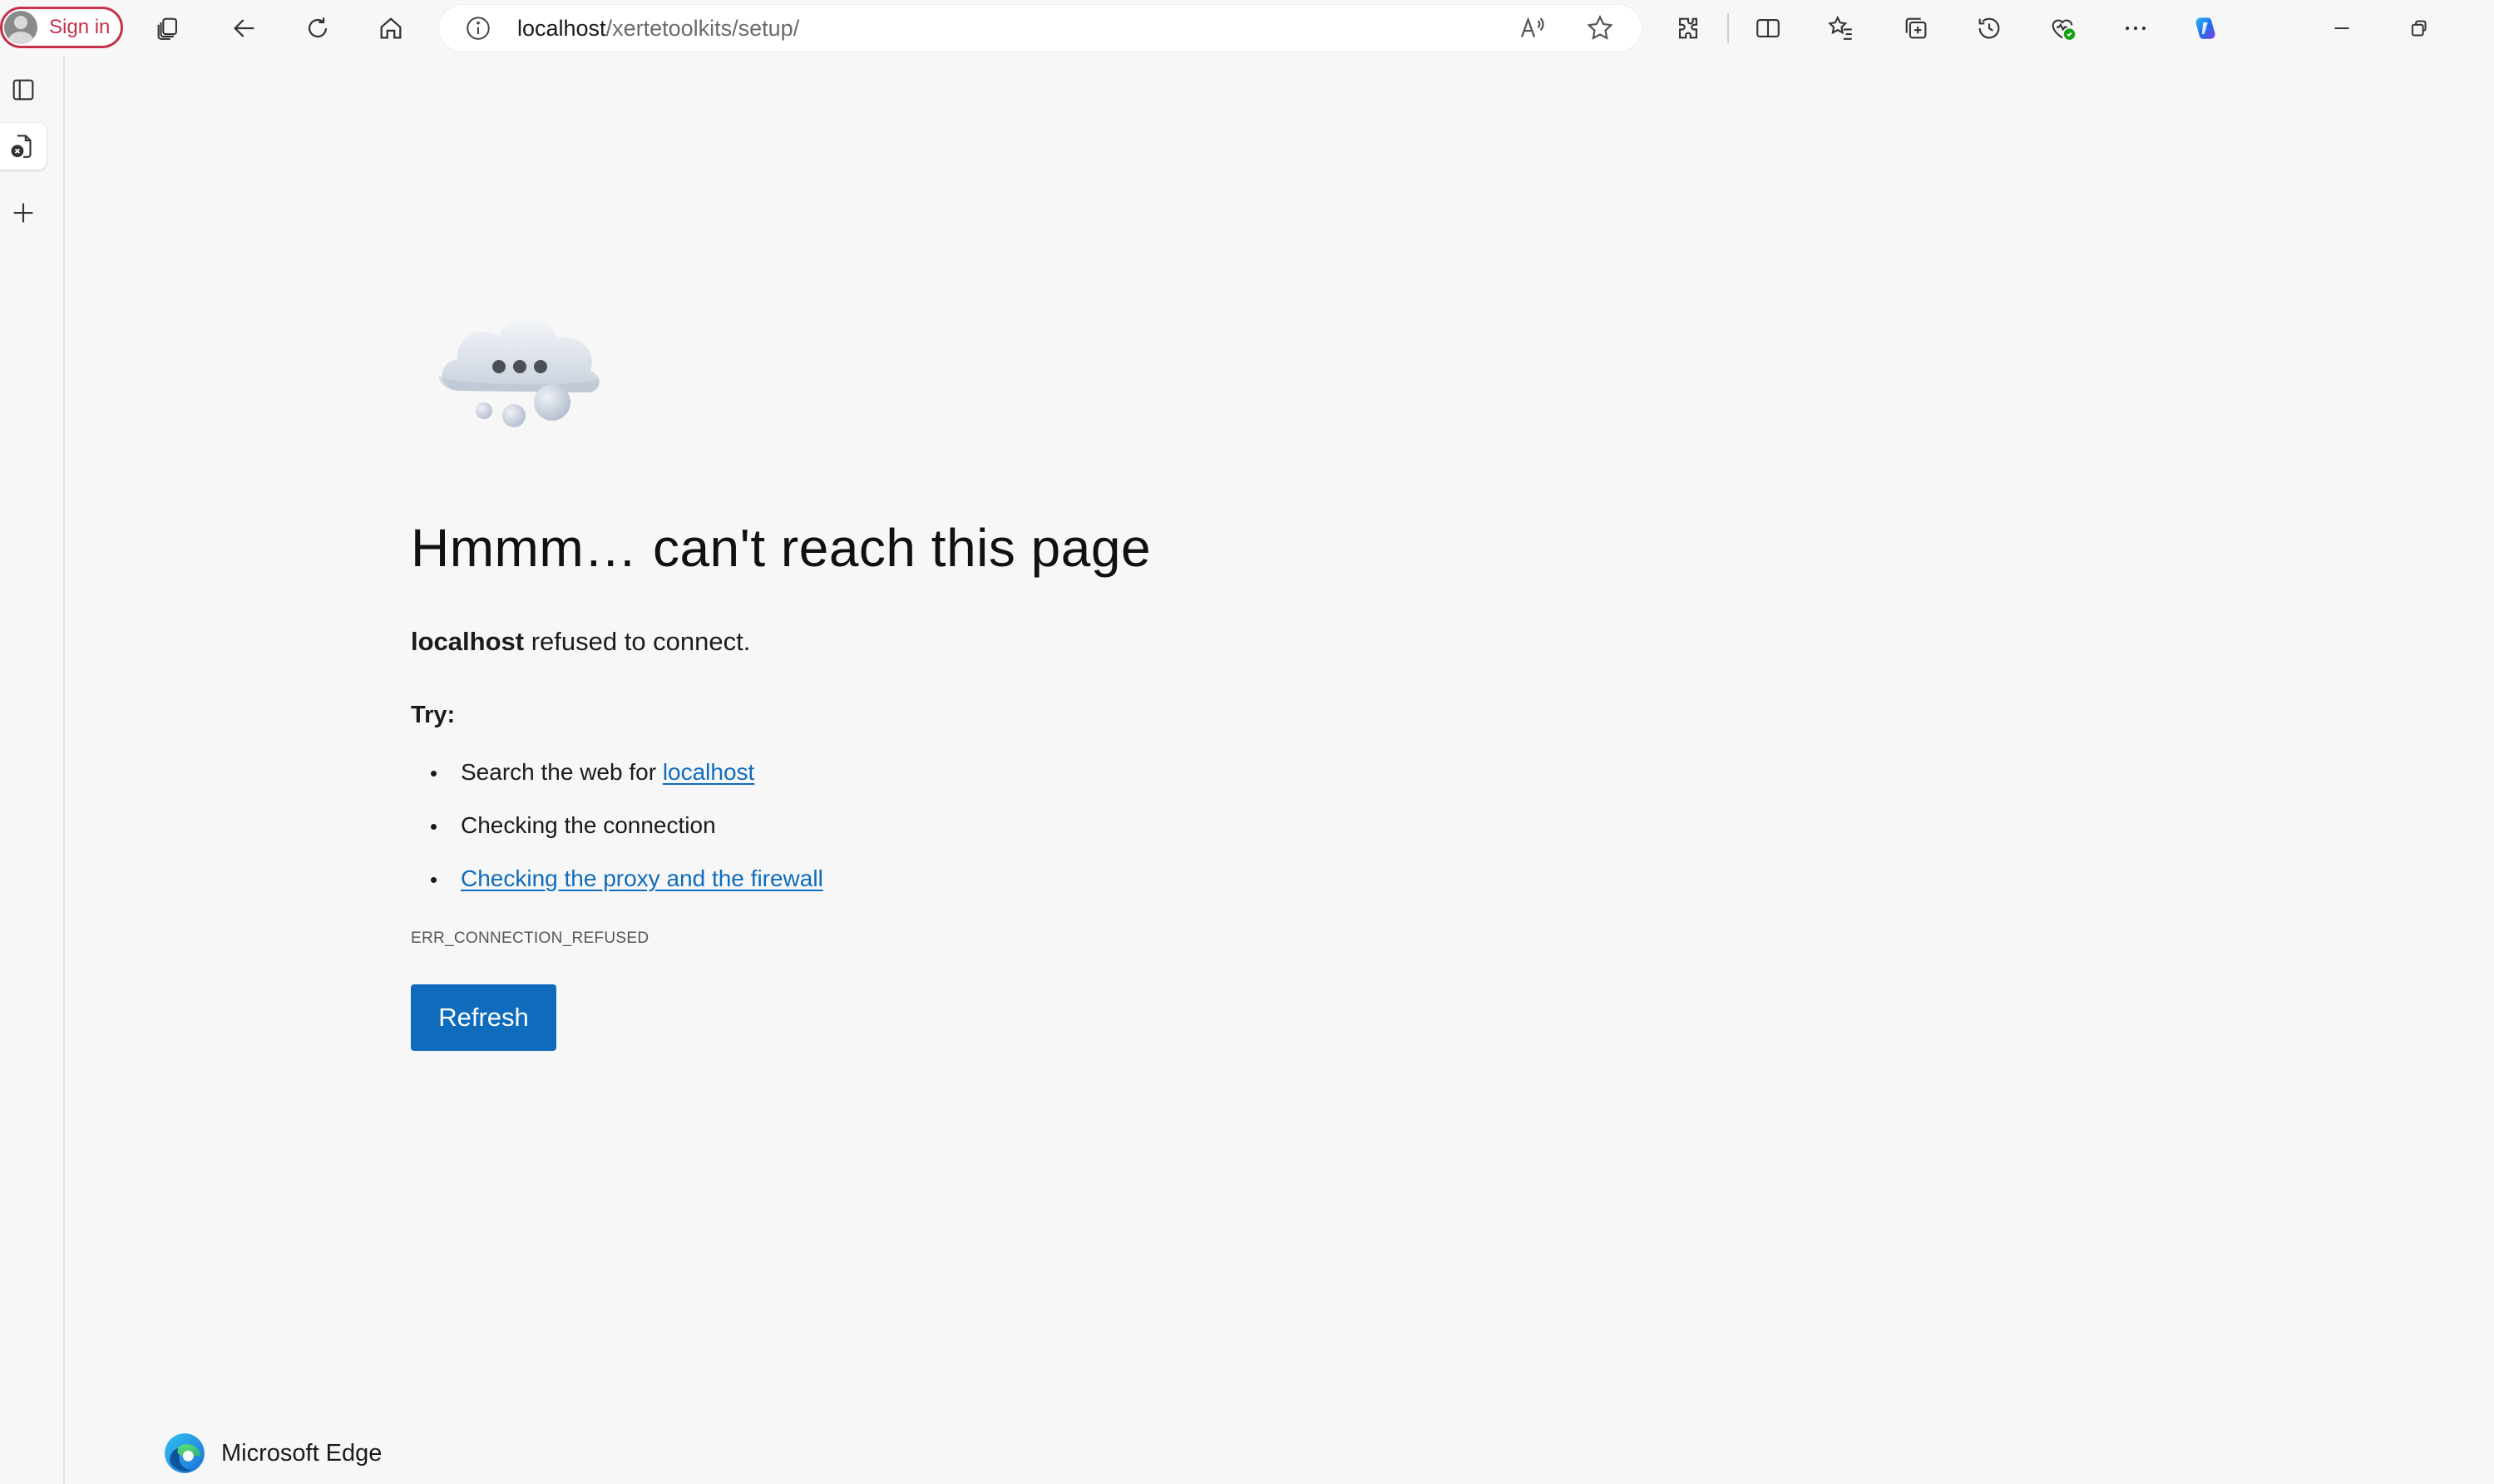 The height and width of the screenshot is (1484, 2494). Describe the element at coordinates (1841, 28) in the screenshot. I see `favorites-icon` at that location.